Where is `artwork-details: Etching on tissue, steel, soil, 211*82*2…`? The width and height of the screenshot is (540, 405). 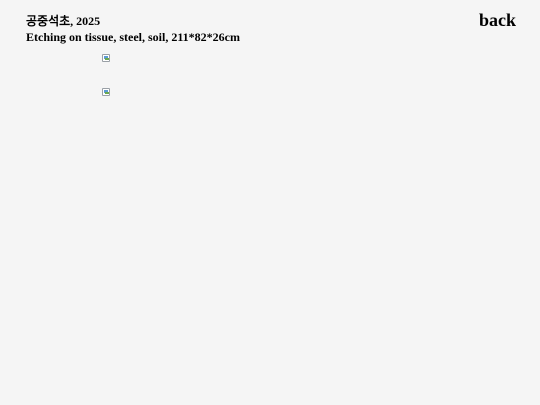
artwork-details: Etching on tissue, steel, soil, 211*82*2… is located at coordinates (133, 37).